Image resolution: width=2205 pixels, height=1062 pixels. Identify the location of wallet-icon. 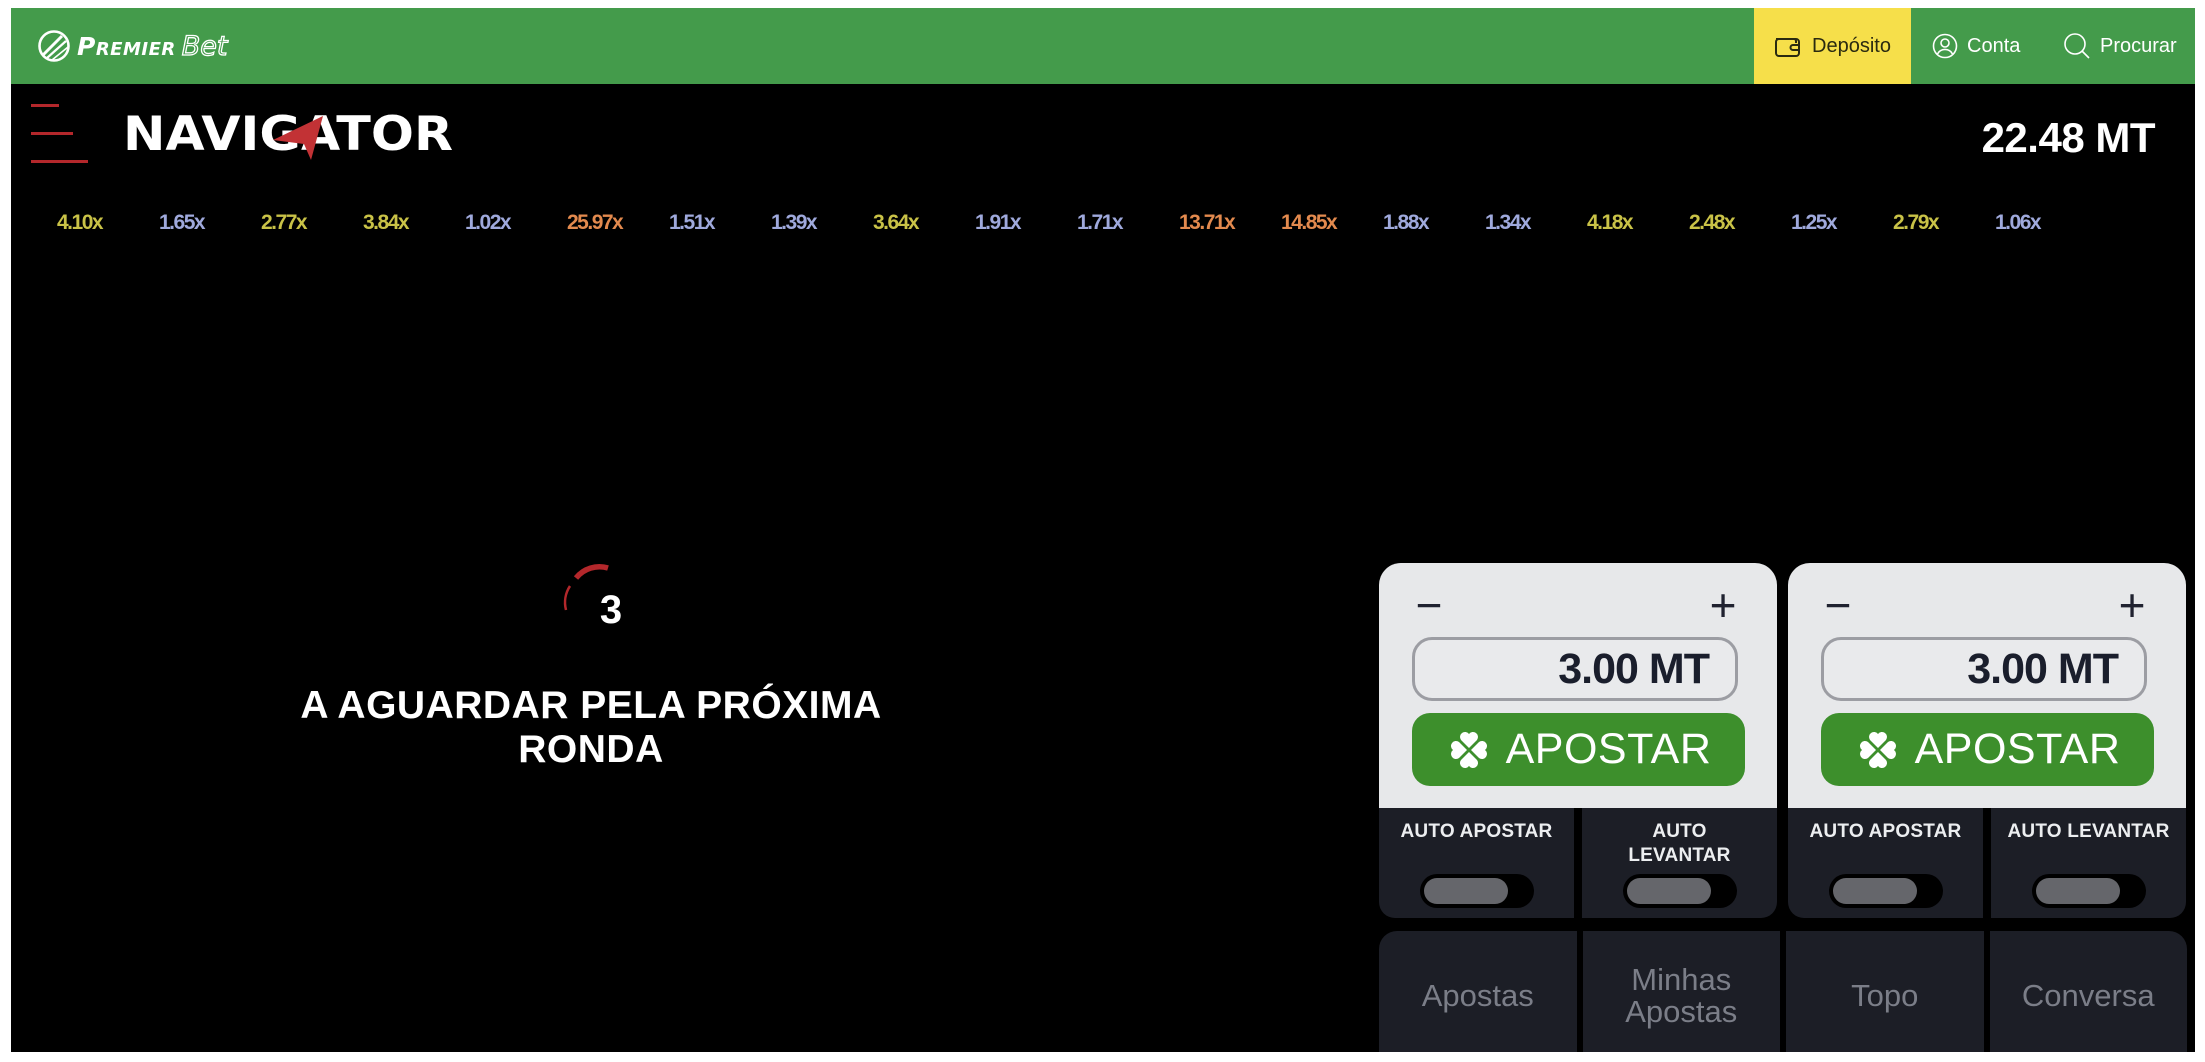
(1788, 47).